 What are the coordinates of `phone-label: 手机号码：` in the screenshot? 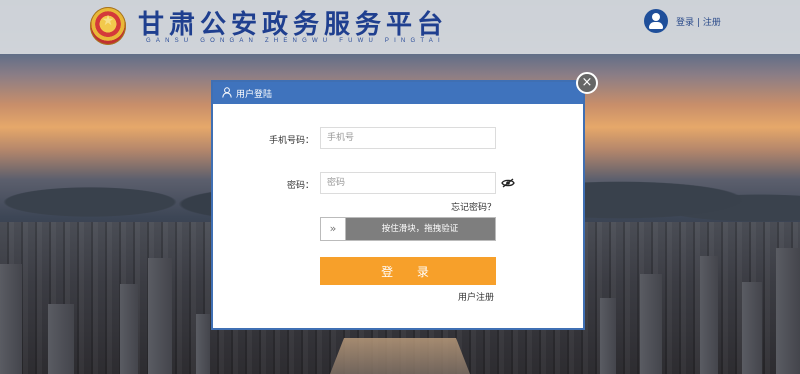 It's located at (291, 141).